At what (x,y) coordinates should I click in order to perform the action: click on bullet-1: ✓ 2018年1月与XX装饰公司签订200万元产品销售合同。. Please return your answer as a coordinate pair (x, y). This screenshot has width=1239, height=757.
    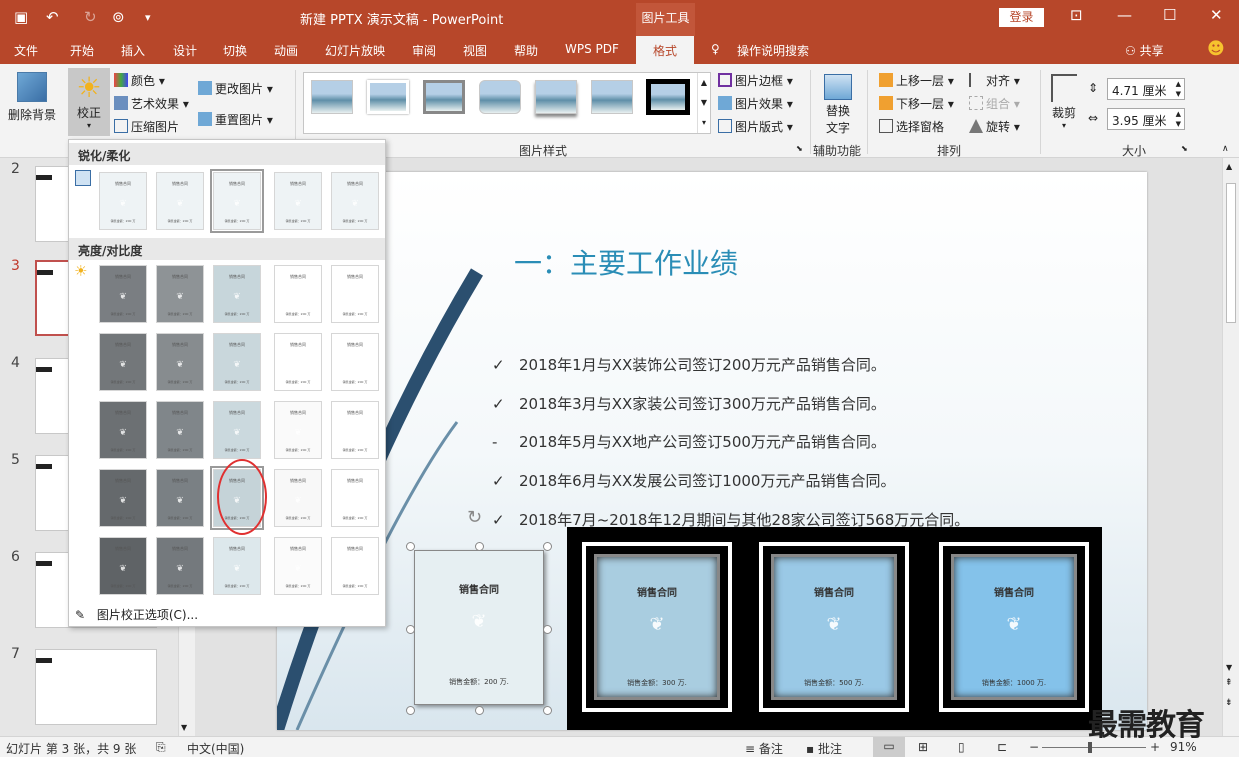
    Looking at the image, I should click on (689, 364).